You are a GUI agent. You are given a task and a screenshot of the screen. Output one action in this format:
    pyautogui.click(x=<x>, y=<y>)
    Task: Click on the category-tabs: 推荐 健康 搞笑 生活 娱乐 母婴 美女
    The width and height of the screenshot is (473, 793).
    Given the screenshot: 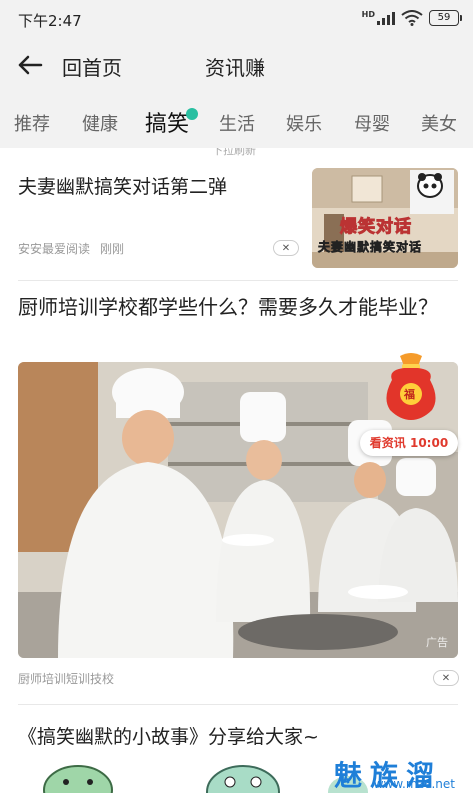 What is the action you would take?
    pyautogui.click(x=236, y=120)
    